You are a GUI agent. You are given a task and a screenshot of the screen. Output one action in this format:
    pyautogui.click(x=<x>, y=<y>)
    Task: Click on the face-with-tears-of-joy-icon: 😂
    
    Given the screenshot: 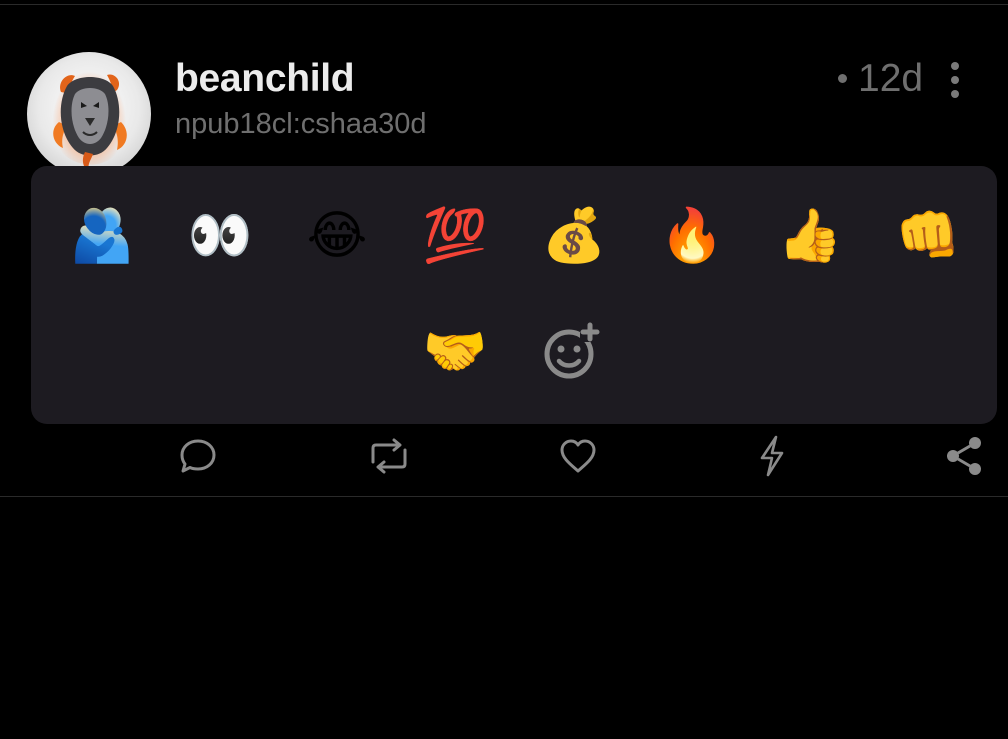 What is the action you would take?
    pyautogui.click(x=337, y=236)
    